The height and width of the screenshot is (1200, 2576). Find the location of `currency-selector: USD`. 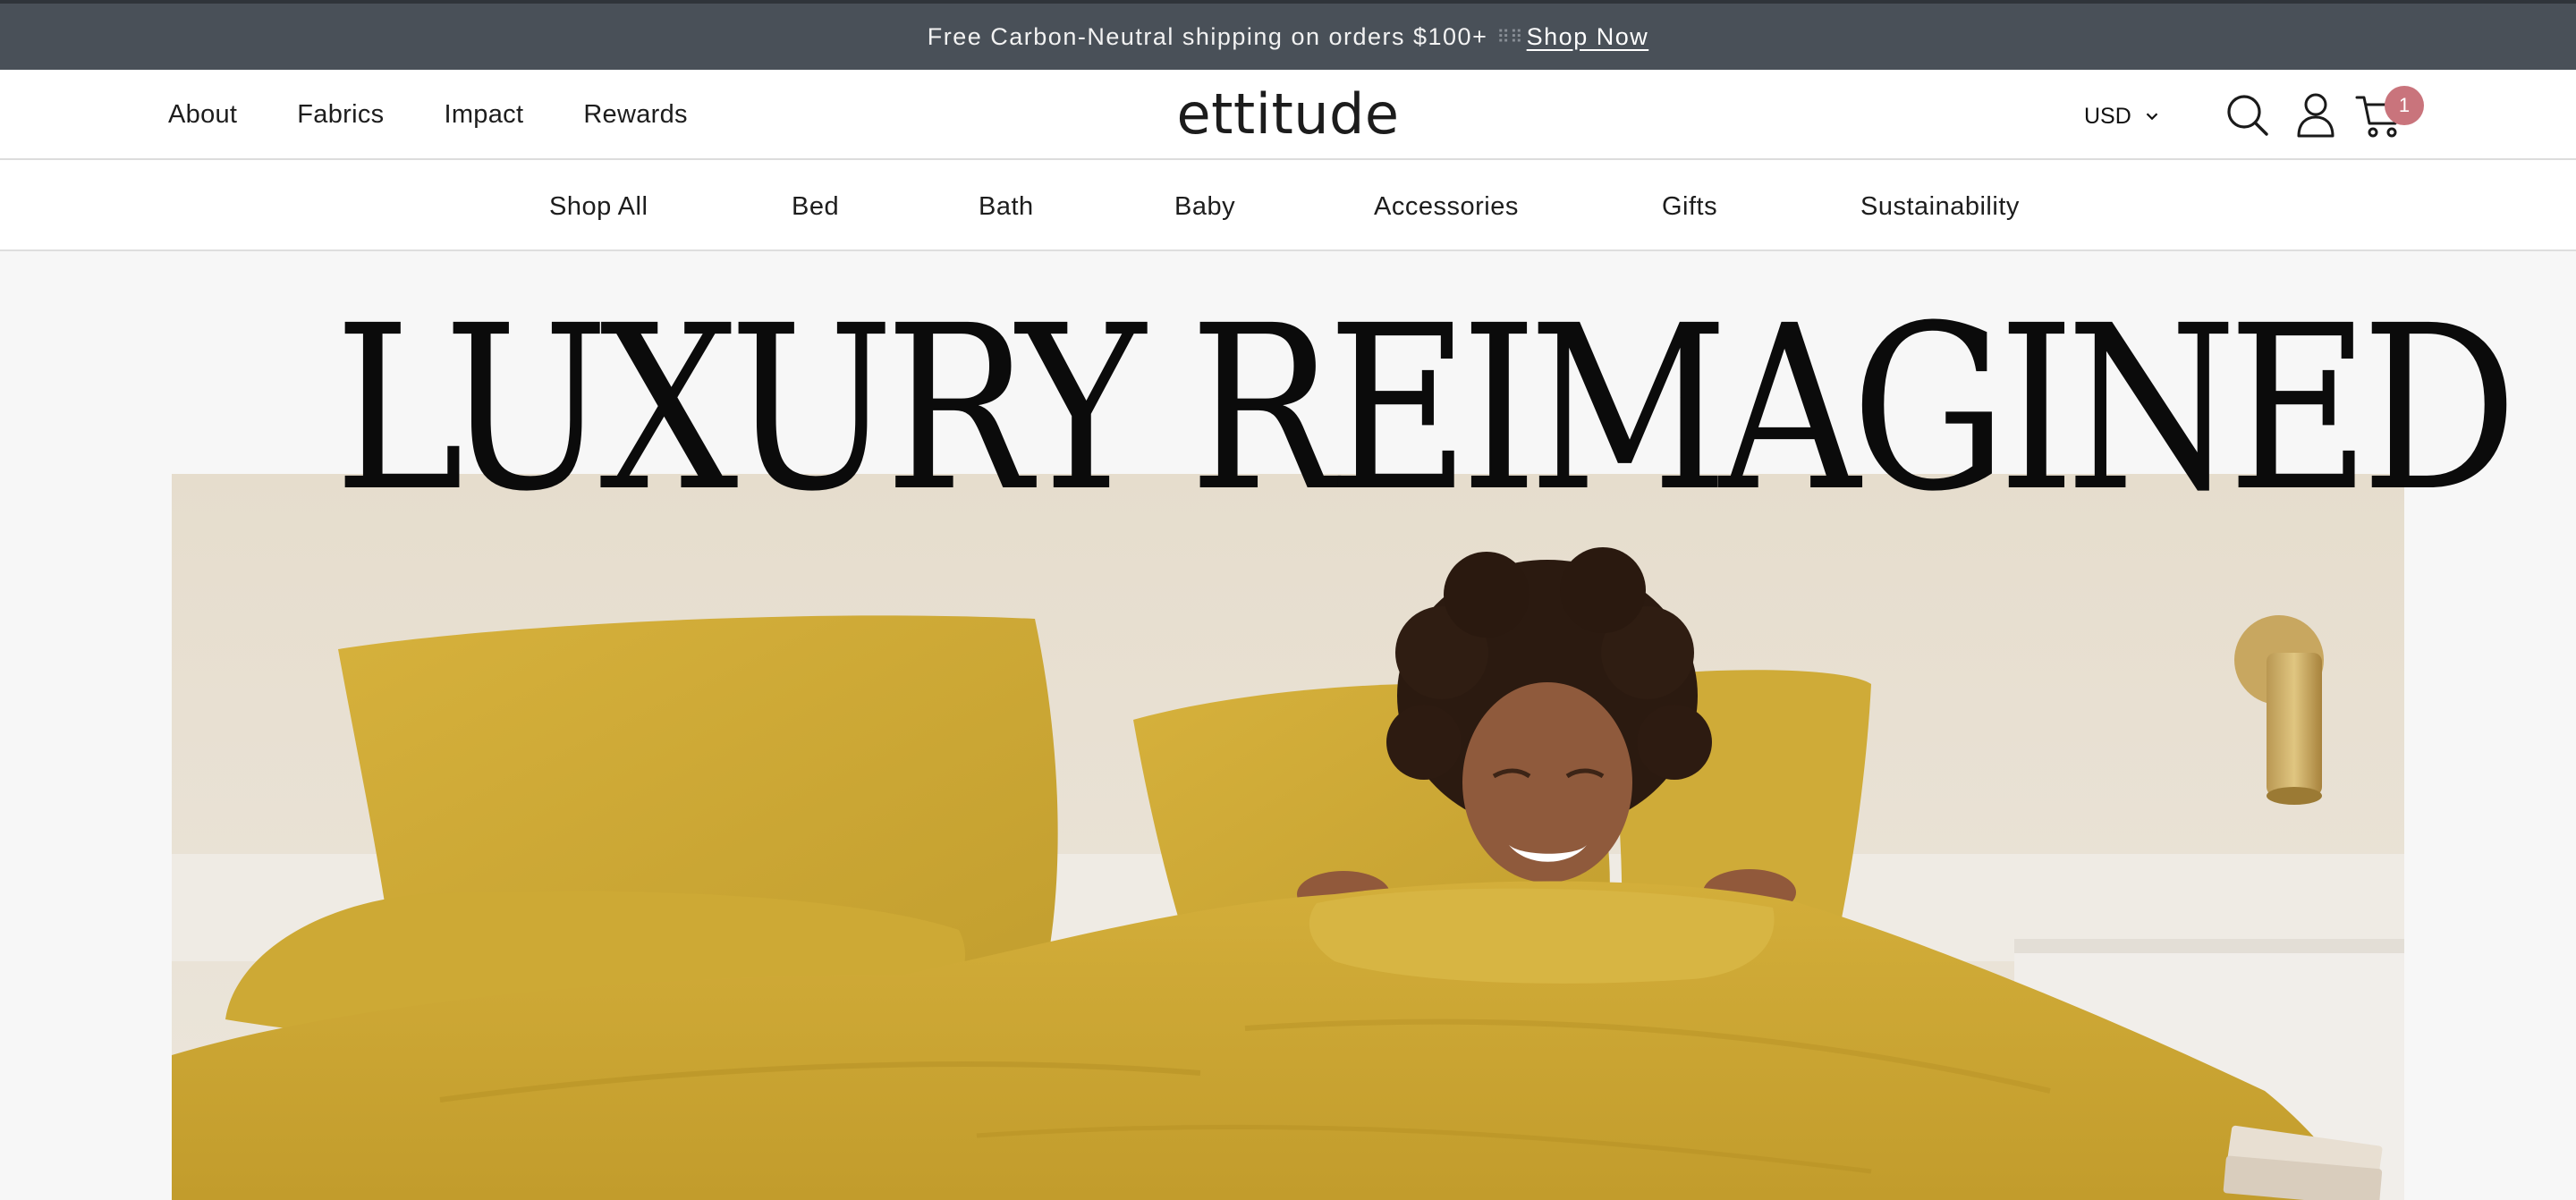

currency-selector: USD is located at coordinates (2123, 116).